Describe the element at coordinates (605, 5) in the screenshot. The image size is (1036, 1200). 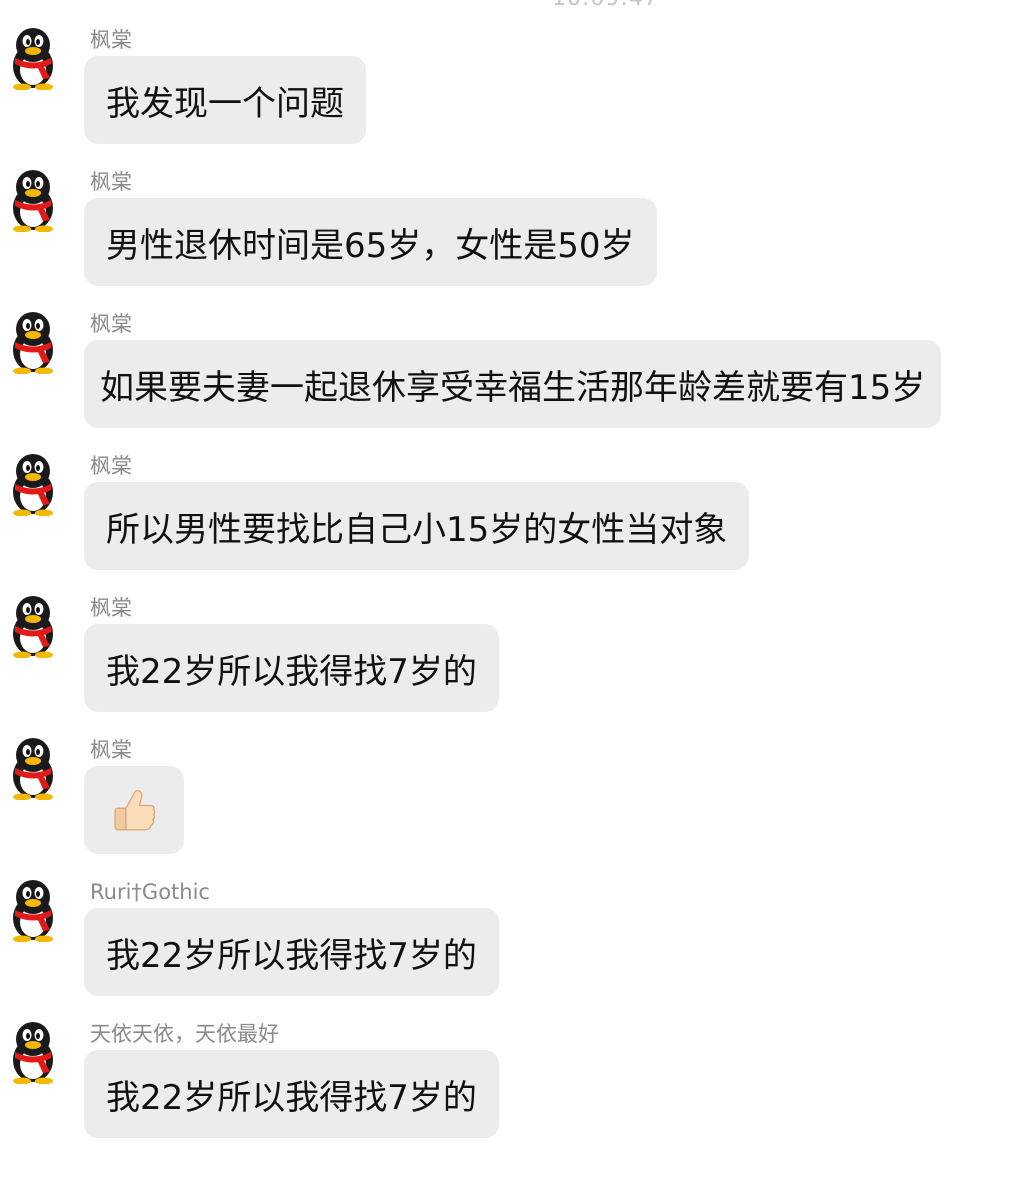
I see `message-timestamp: 10:09:47` at that location.